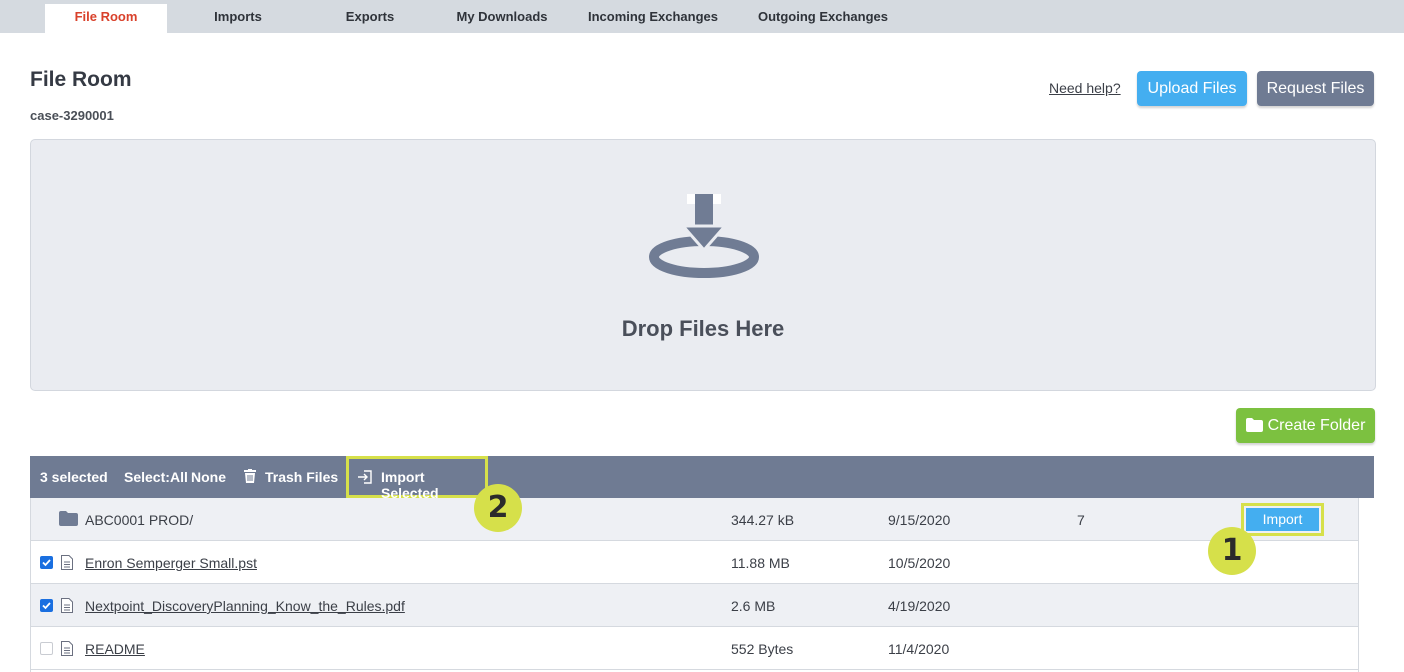 This screenshot has height=672, width=1404. I want to click on file-count: 7, so click(1081, 520).